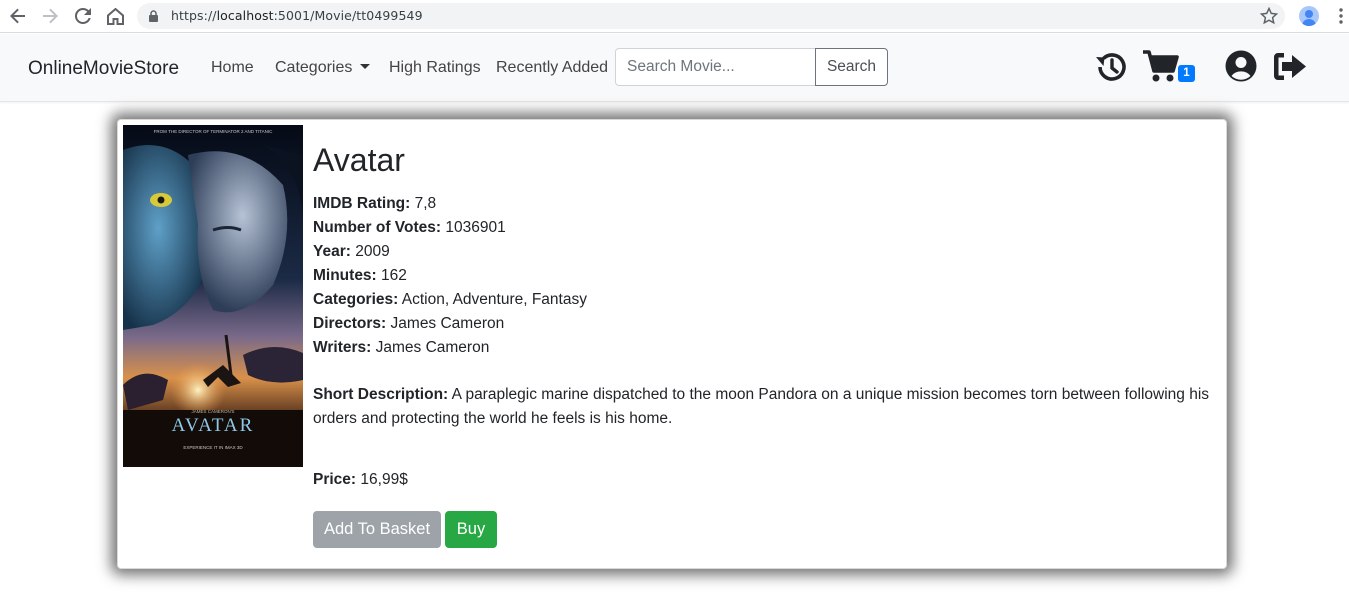  Describe the element at coordinates (435, 68) in the screenshot. I see `nav-high-ratings: High Ratings` at that location.